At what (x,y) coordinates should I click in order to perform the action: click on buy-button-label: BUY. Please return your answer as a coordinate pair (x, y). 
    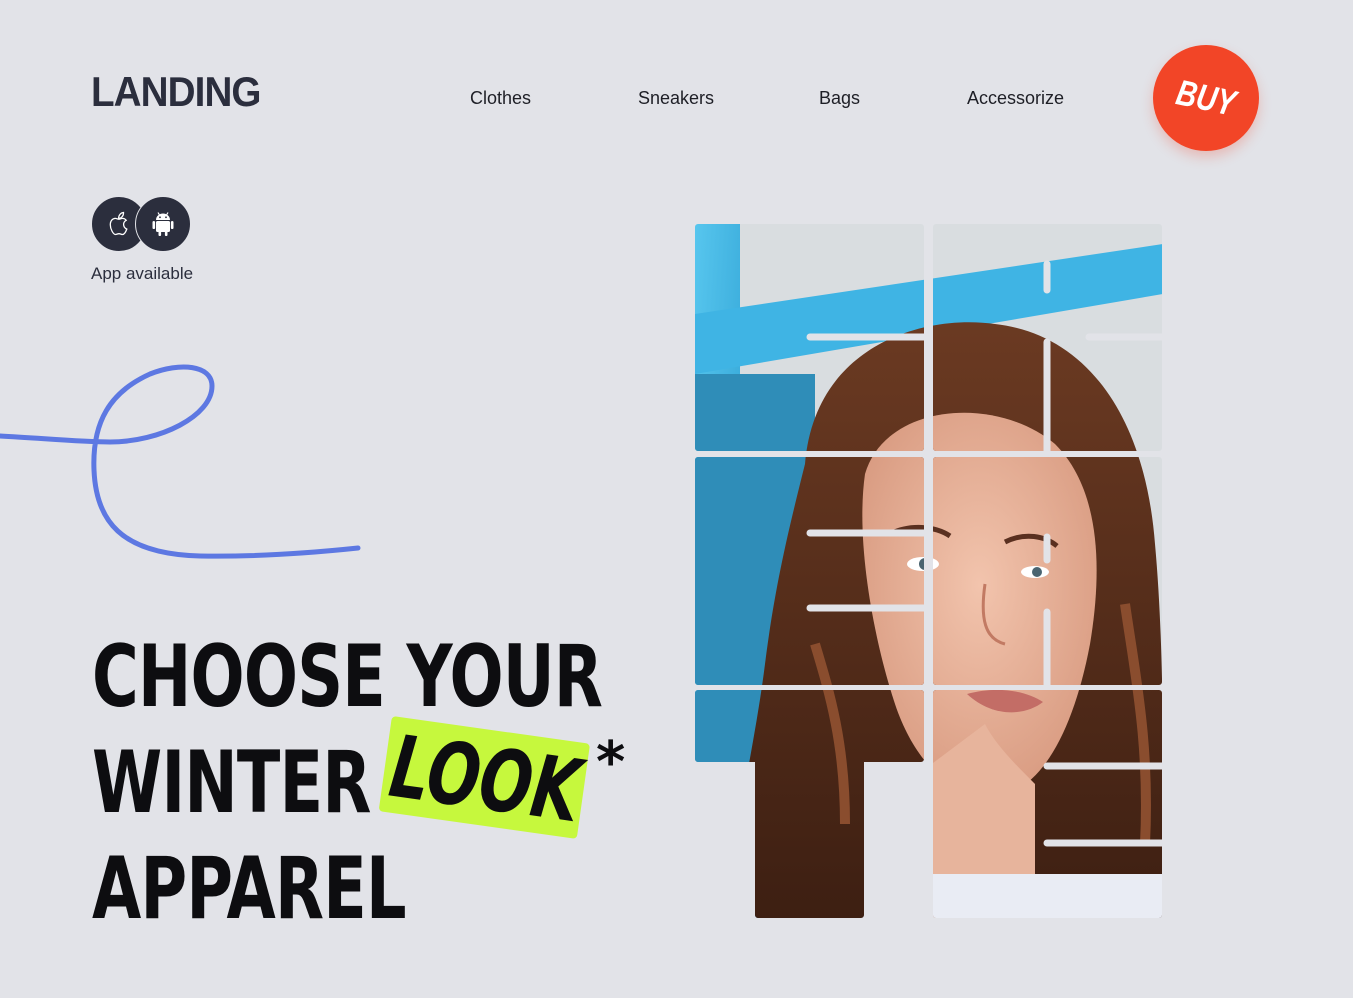
    Looking at the image, I should click on (1206, 97).